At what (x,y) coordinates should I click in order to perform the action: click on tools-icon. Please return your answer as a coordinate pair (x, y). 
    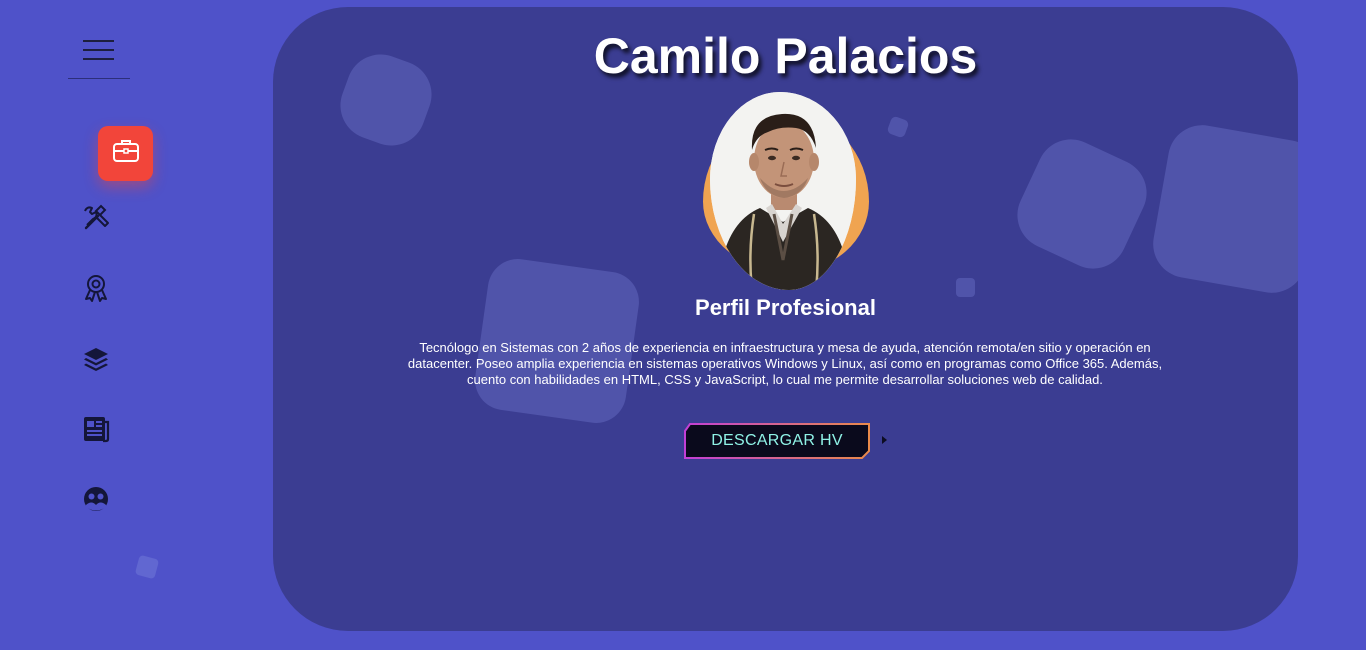
    Looking at the image, I should click on (96, 220).